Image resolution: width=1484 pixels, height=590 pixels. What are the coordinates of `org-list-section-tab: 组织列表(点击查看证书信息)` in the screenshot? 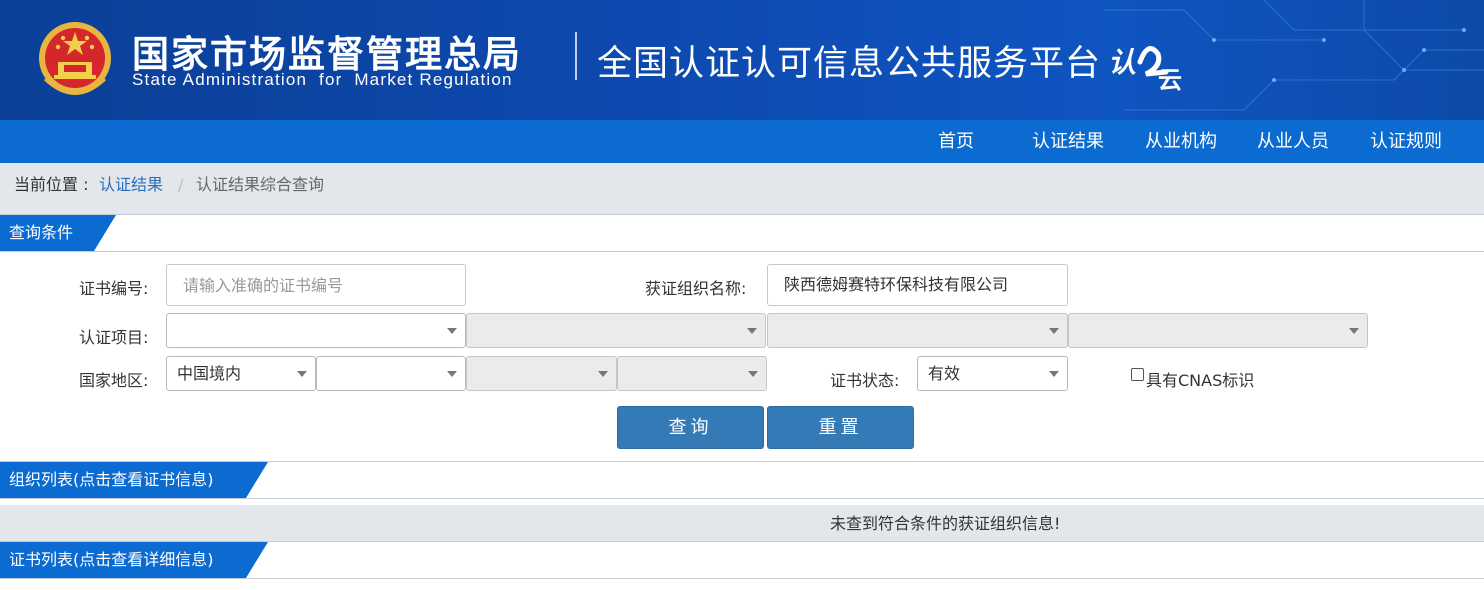 It's located at (134, 480).